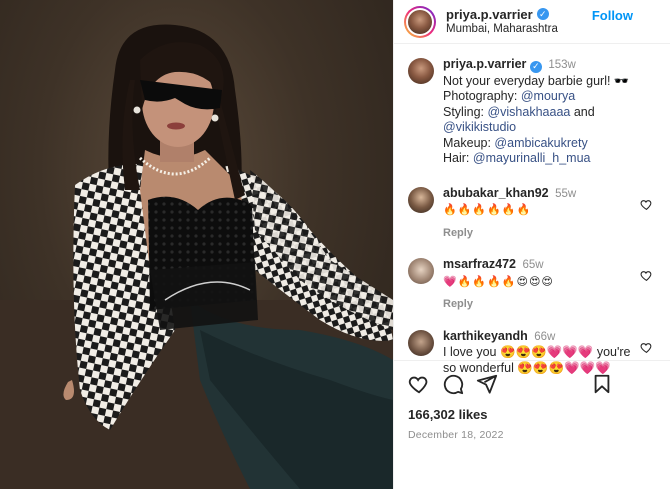 Image resolution: width=670 pixels, height=489 pixels. Describe the element at coordinates (582, 111) in the screenshot. I see `caption-and: and` at that location.